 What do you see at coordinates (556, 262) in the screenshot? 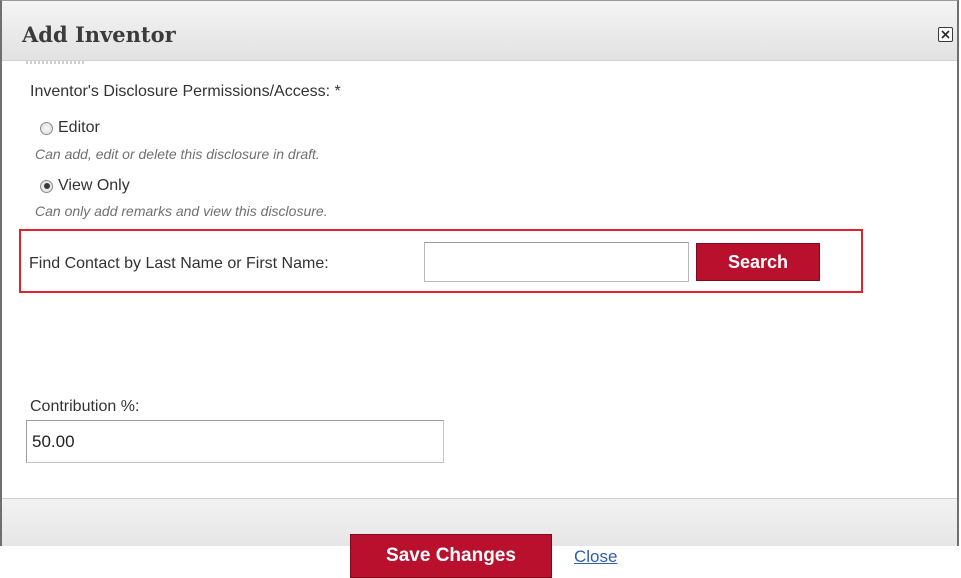
I see `find-contact-input` at bounding box center [556, 262].